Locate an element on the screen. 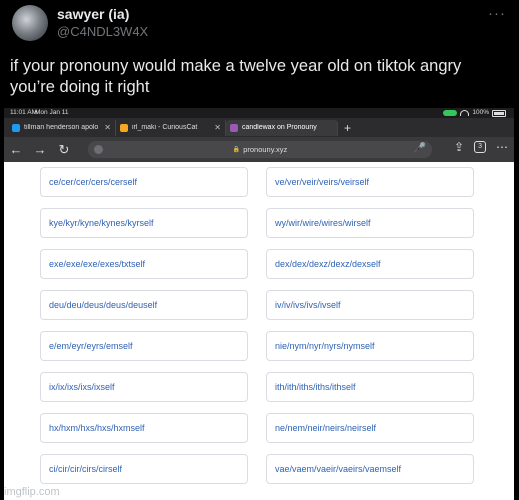 The image size is (519, 500). pronoun-card: wy/wir/wire/wires/wirself is located at coordinates (370, 223).